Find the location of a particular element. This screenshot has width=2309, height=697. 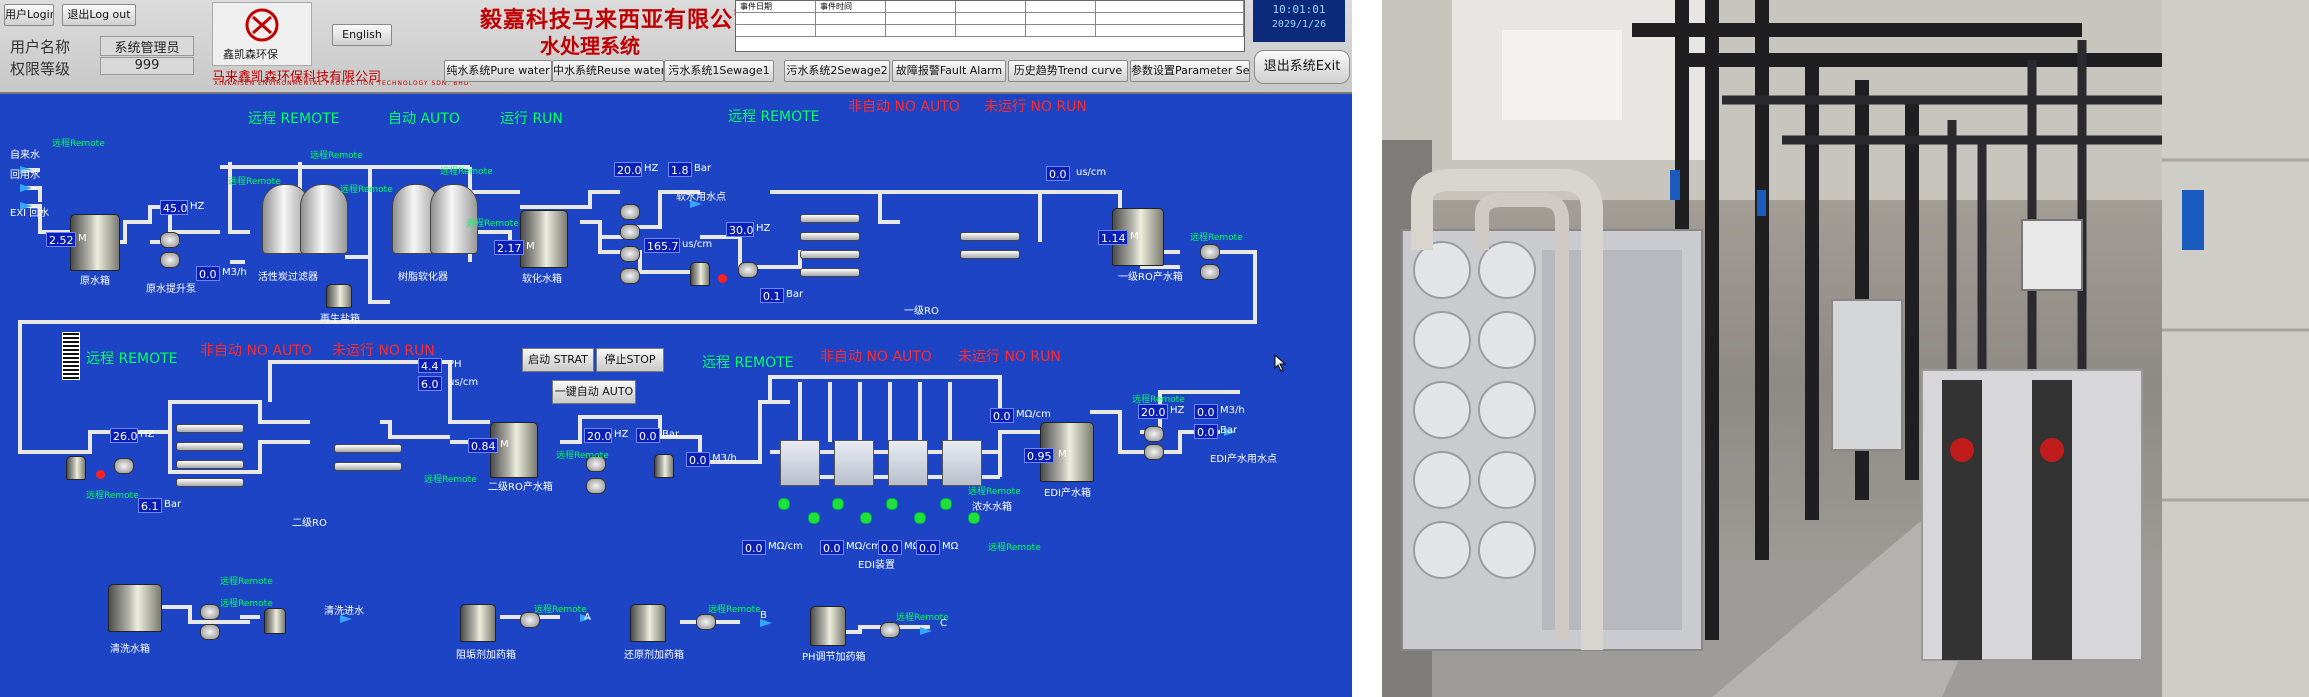

exi-return-label: EXI 回水 is located at coordinates (30, 213).